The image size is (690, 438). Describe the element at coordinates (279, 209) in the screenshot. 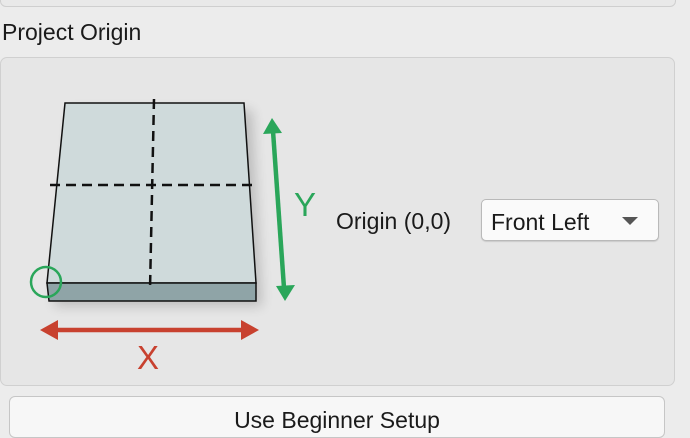

I see `y-axis-arrow-icon` at that location.